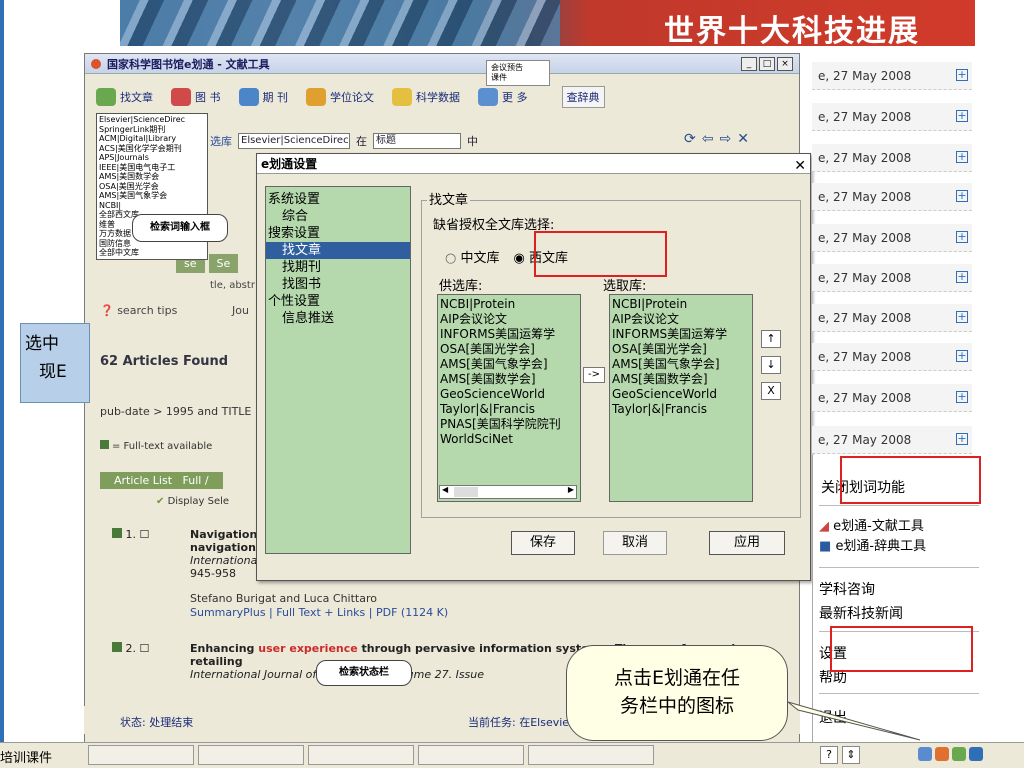  Describe the element at coordinates (426, 97) in the screenshot. I see `toolbar-sci-data: 科学数据` at that location.